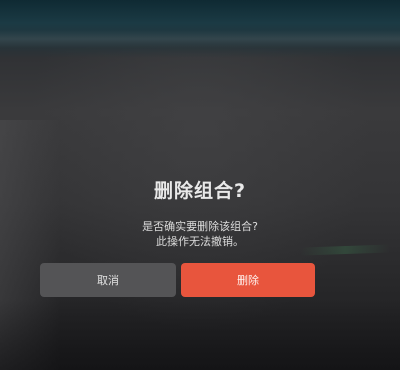  What do you see at coordinates (200, 226) in the screenshot?
I see `dialog-message-line-1: 是否确实要删除该组合?` at bounding box center [200, 226].